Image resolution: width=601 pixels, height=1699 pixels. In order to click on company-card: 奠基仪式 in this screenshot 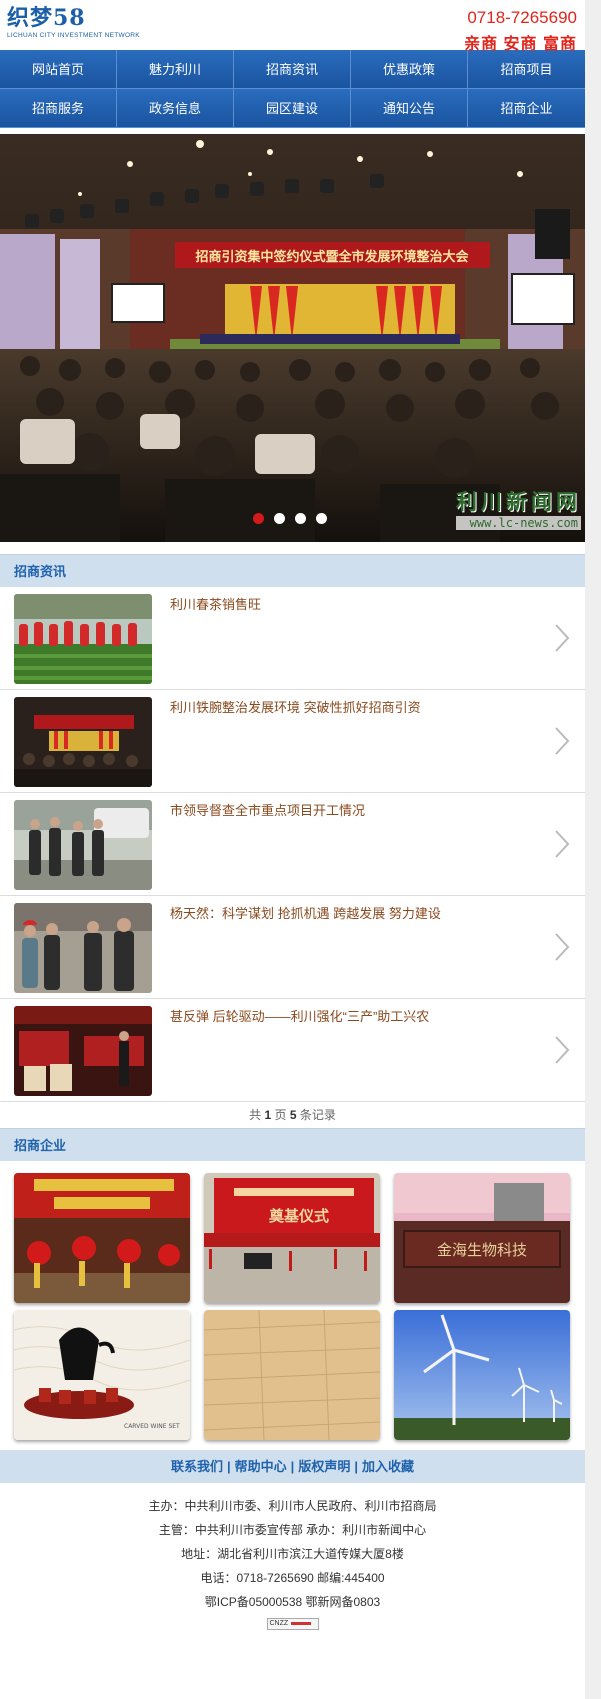, I will do `click(292, 1238)`.